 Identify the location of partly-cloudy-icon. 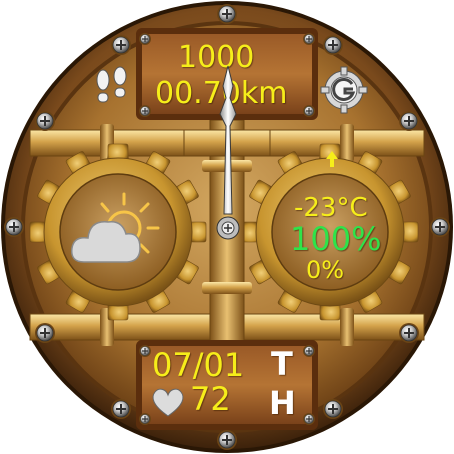
(115, 227).